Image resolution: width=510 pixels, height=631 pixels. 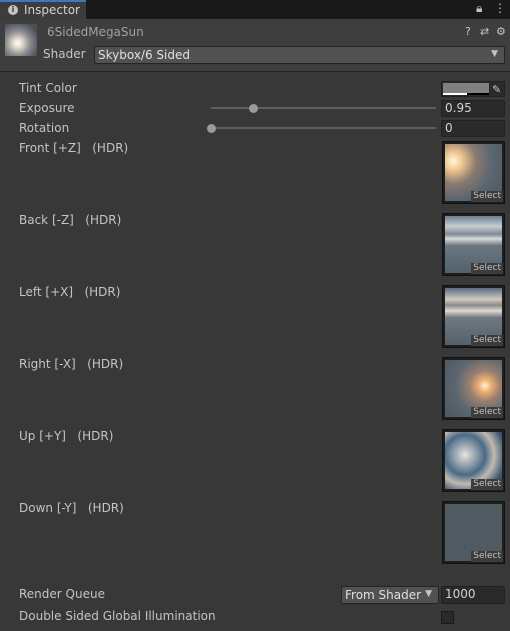 I want to click on texture-slot-left: Select, so click(x=473, y=316).